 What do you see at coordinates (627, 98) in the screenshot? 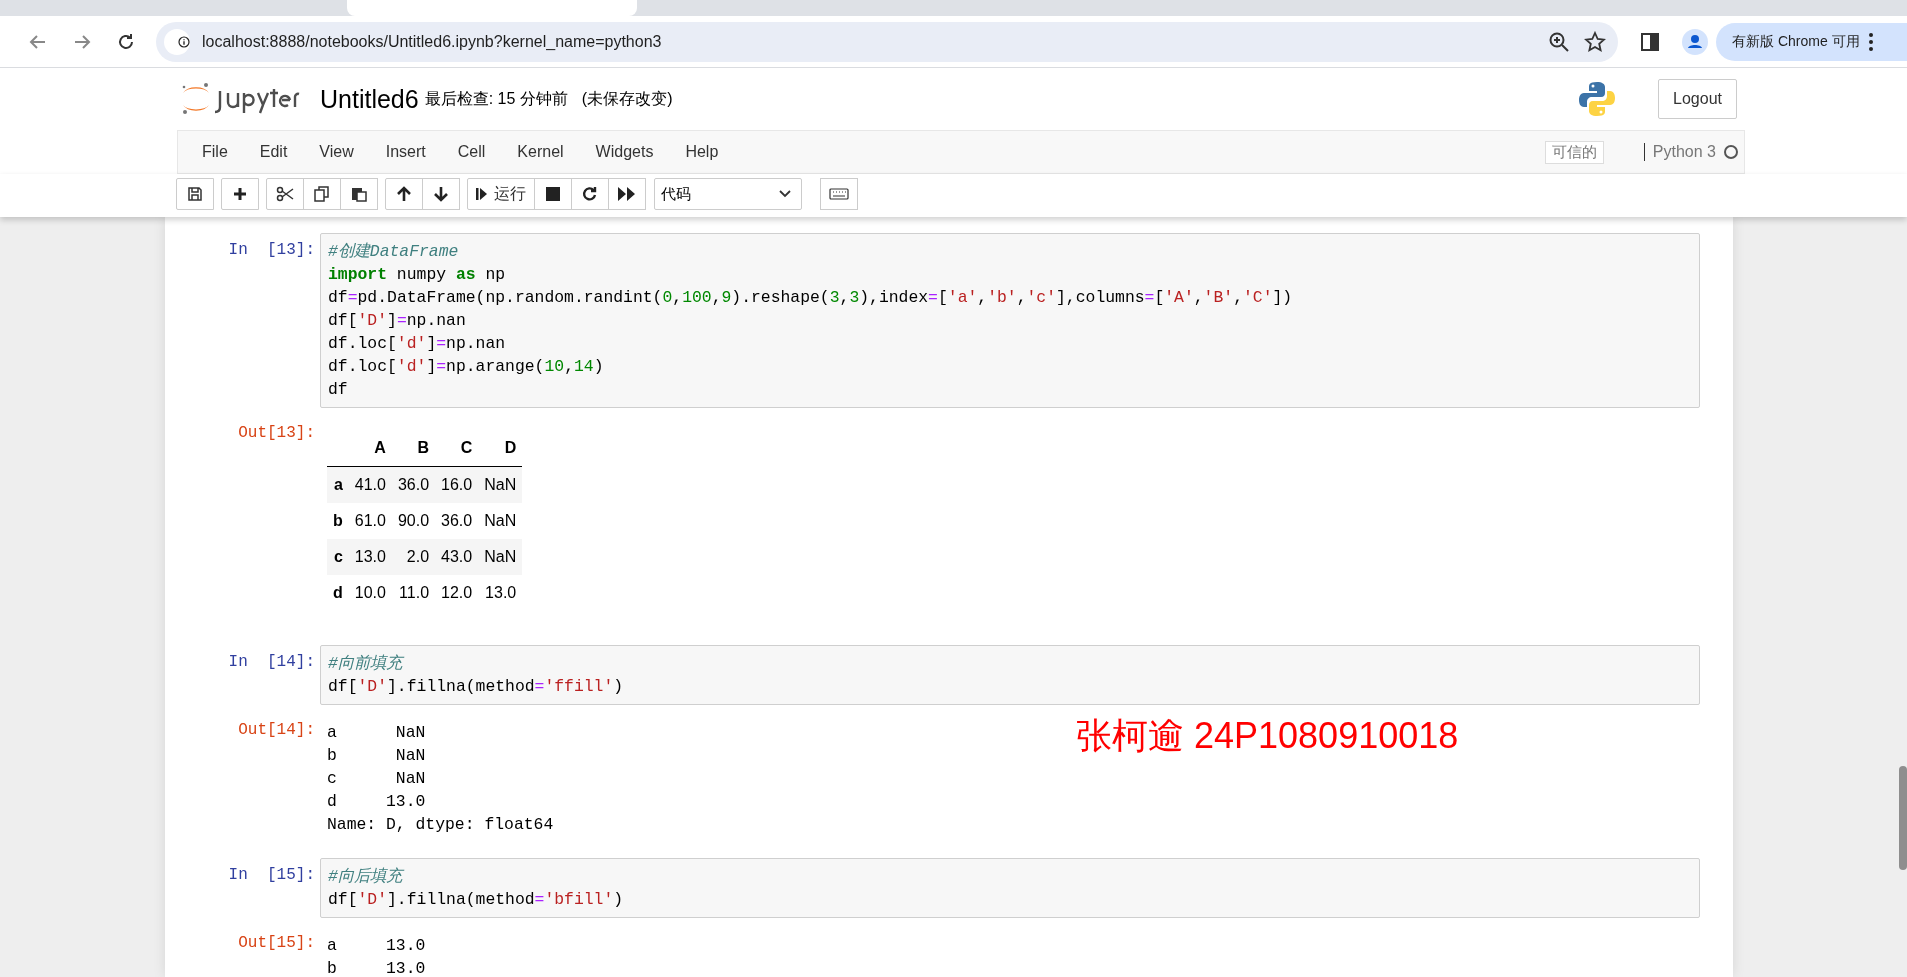
I see `autosave-status: (未保存改变)` at bounding box center [627, 98].